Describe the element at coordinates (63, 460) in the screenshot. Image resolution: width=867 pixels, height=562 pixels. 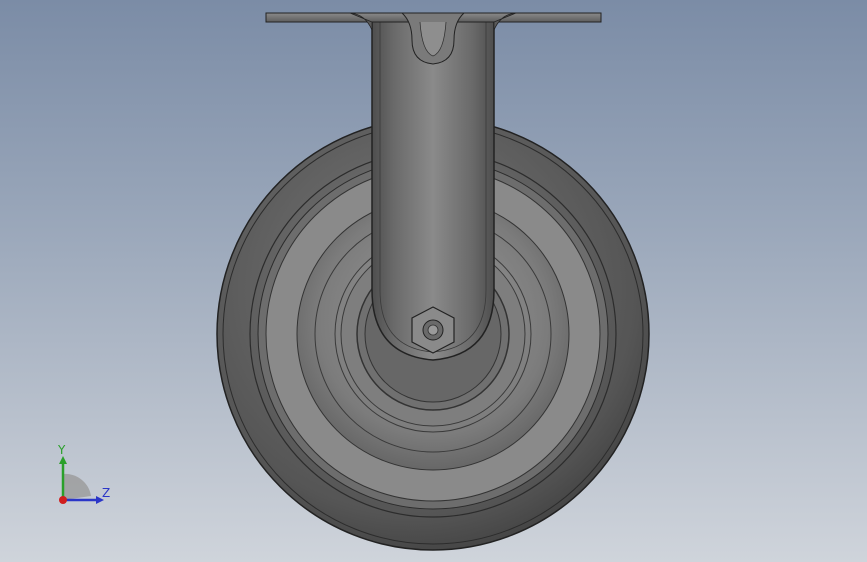
I see `y-axis-arrow` at that location.